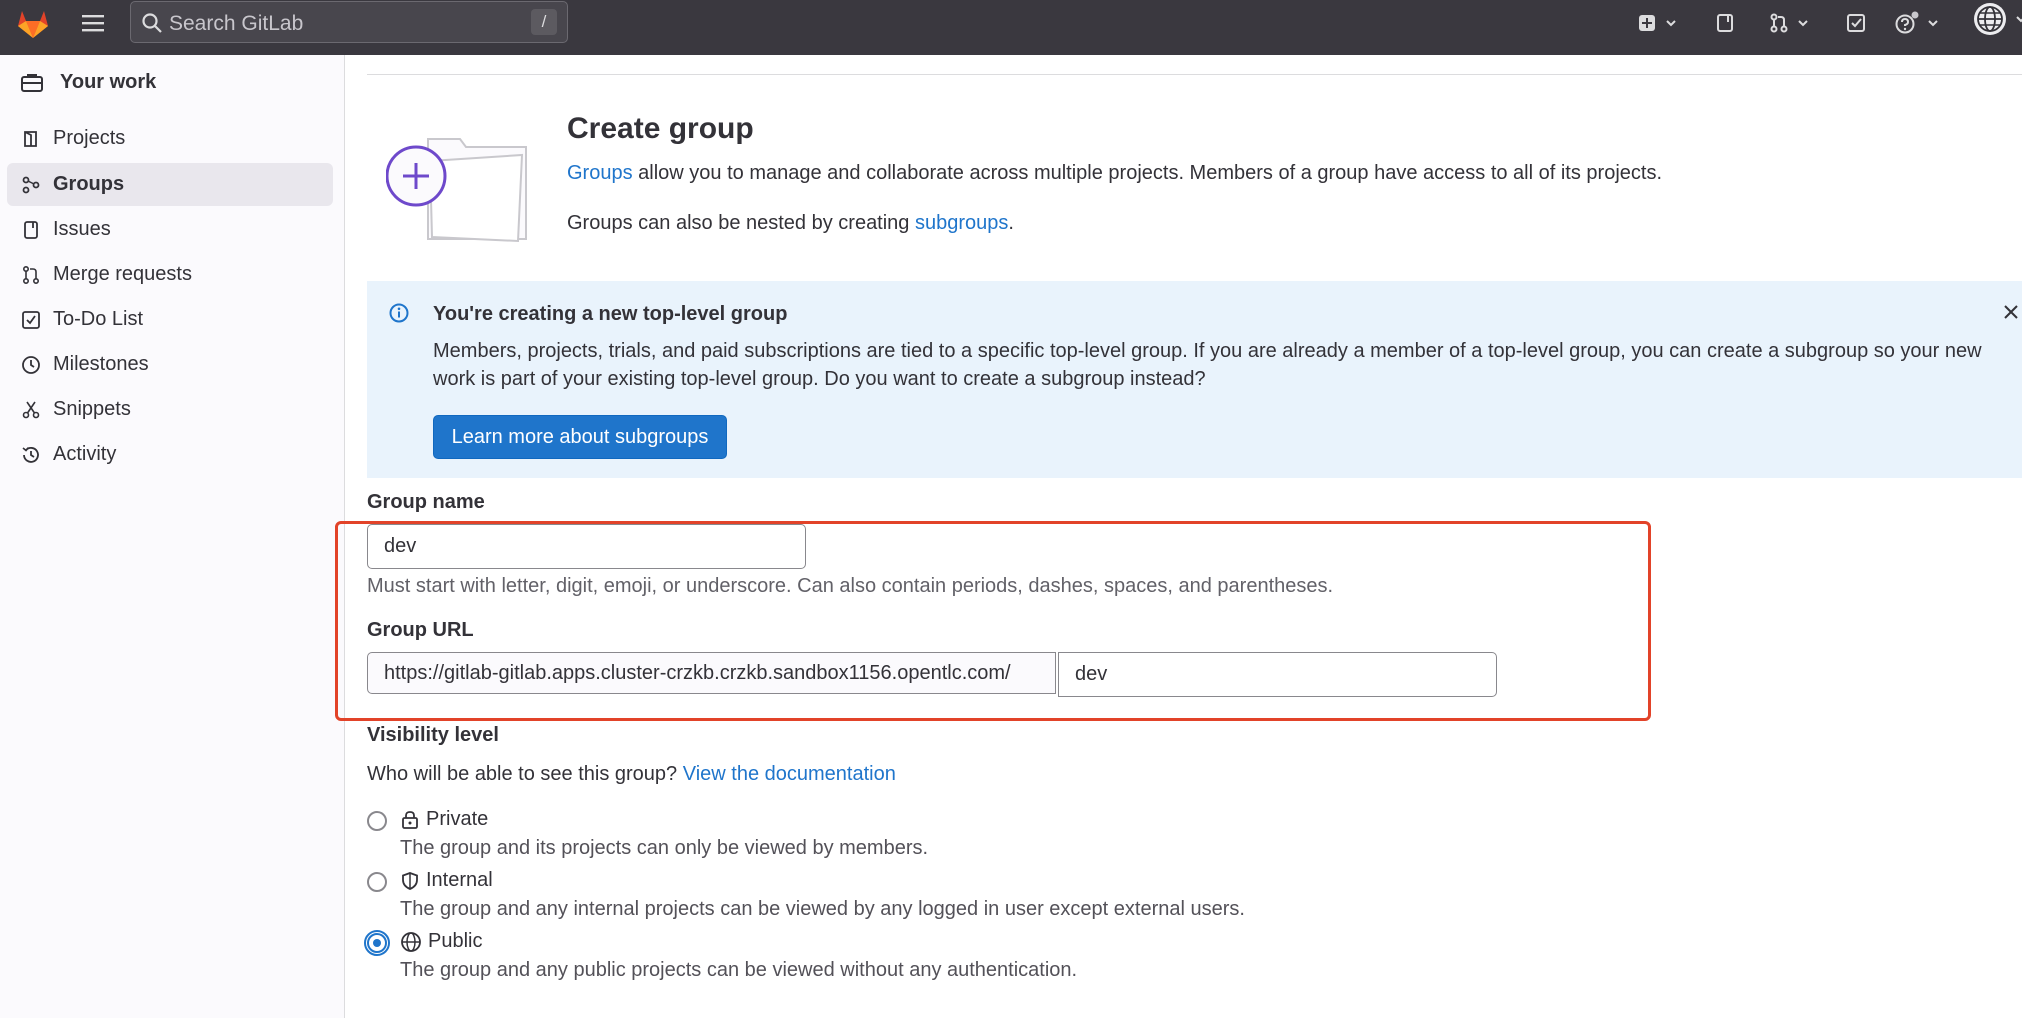 The width and height of the screenshot is (2022, 1018). I want to click on issues-button, so click(1725, 23).